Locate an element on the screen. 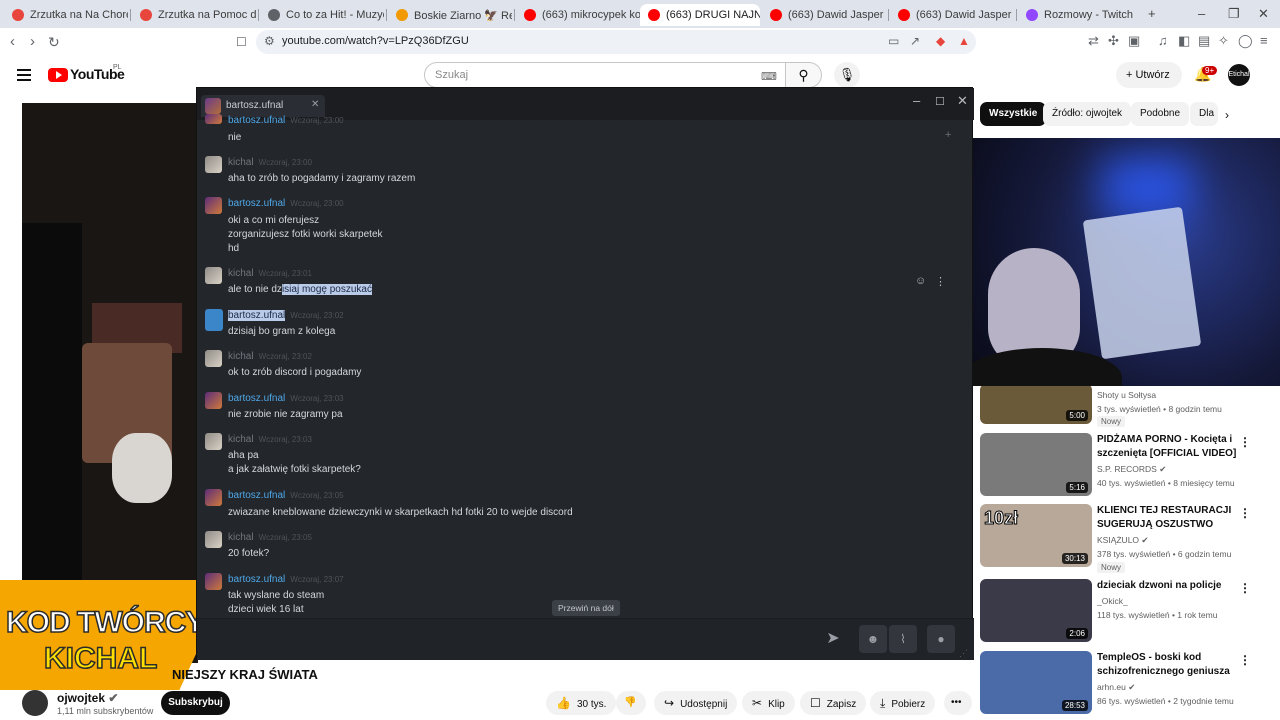  video-thumbnail: 5:16 is located at coordinates (1036, 464).